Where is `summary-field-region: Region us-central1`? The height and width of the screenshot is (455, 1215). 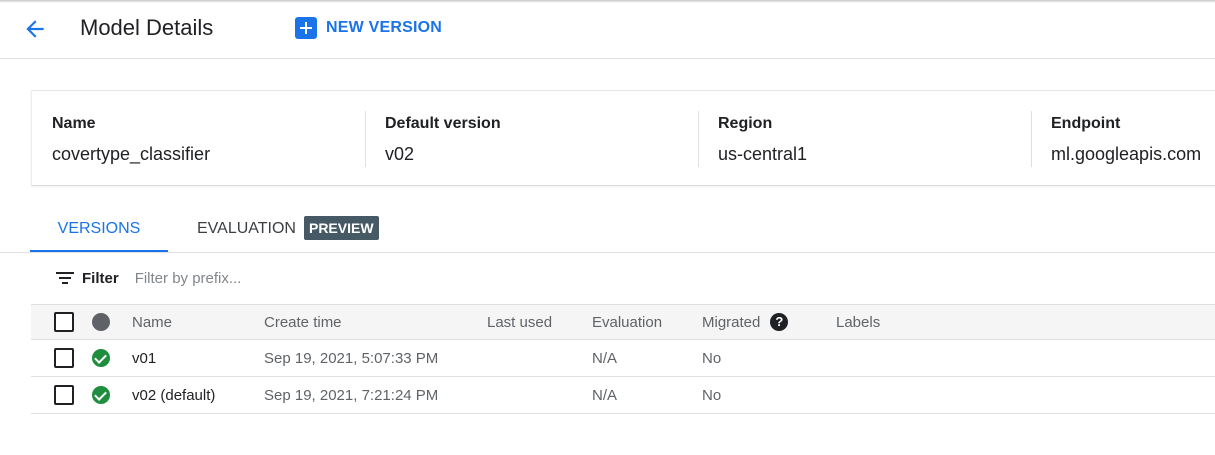
summary-field-region: Region us-central1 is located at coordinates (864, 138).